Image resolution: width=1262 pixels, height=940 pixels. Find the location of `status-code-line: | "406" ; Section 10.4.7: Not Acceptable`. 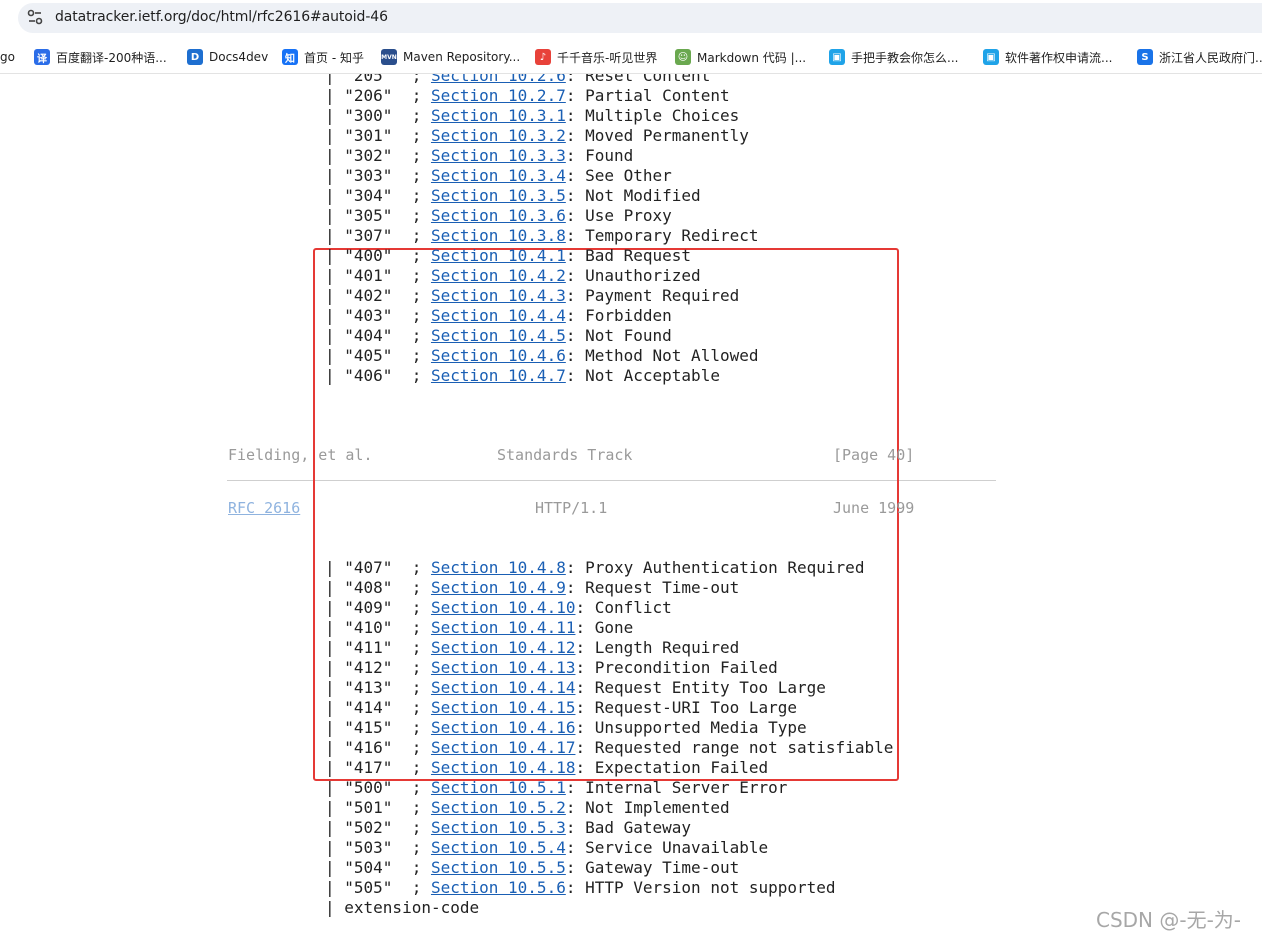

status-code-line: | "406" ; Section 10.4.7: Not Acceptable is located at coordinates (522, 376).